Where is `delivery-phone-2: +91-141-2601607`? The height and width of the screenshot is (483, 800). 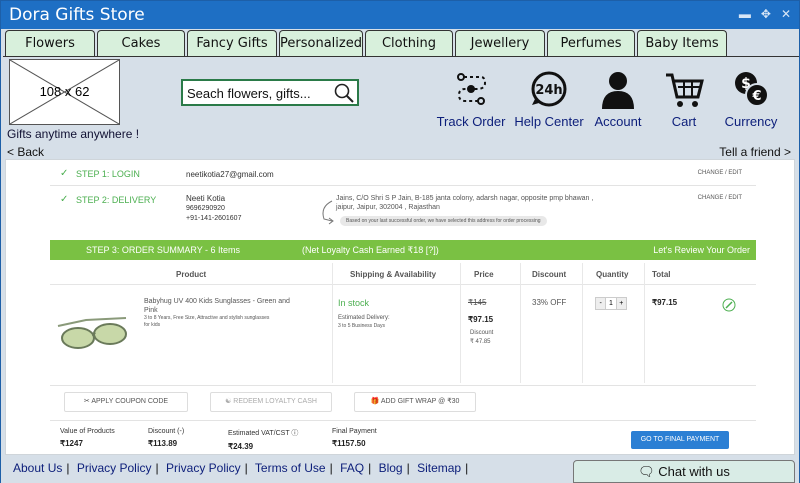 delivery-phone-2: +91-141-2601607 is located at coordinates (214, 218).